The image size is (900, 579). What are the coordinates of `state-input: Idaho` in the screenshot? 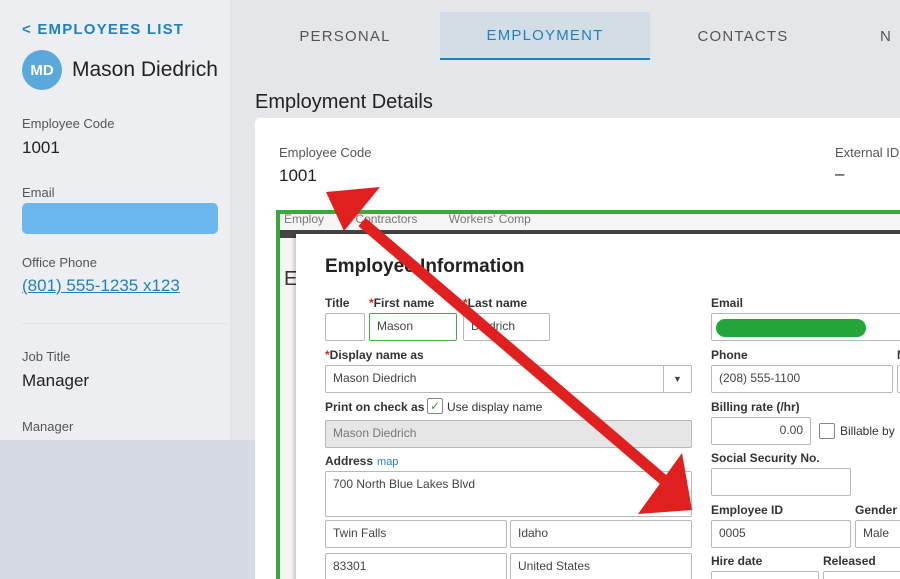 It's located at (601, 534).